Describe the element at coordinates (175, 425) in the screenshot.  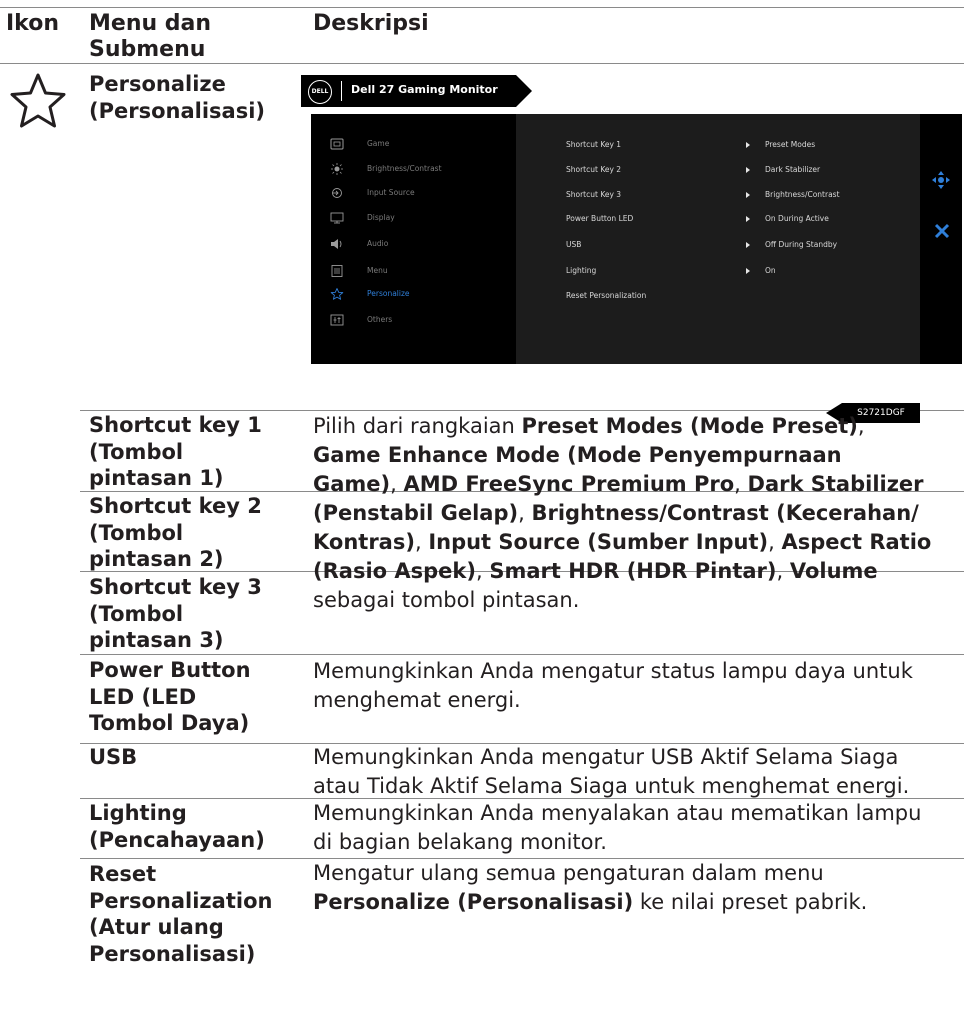
I see `shortcut-key-1-line: Shortcut key 1` at that location.